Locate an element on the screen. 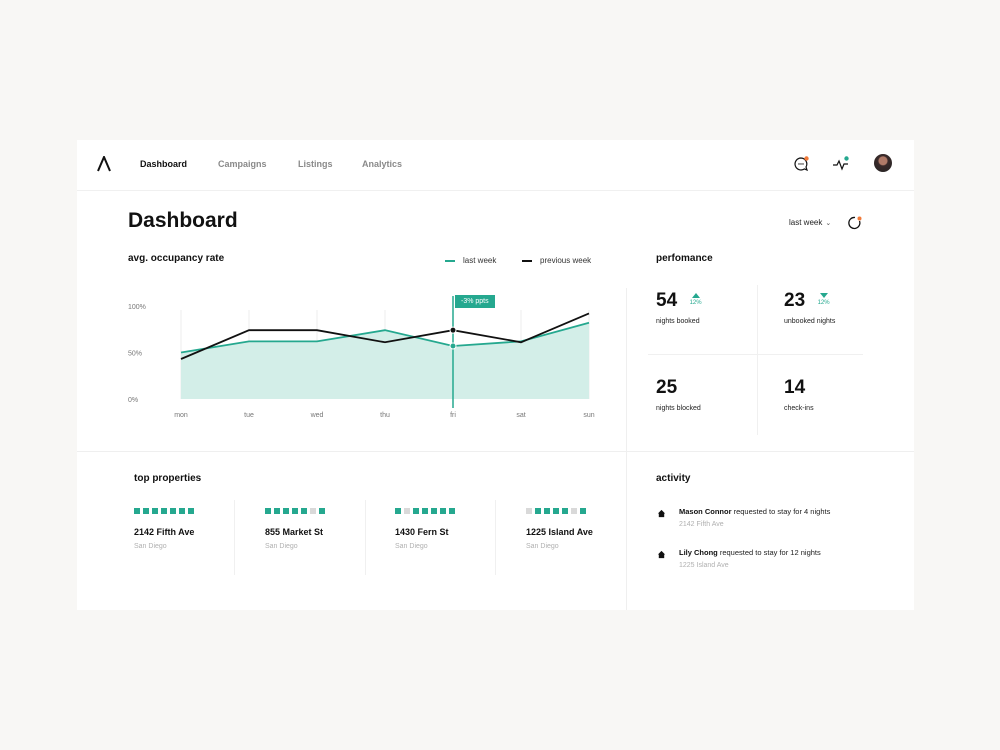 This screenshot has height=750, width=1000. avatar is located at coordinates (883, 163).